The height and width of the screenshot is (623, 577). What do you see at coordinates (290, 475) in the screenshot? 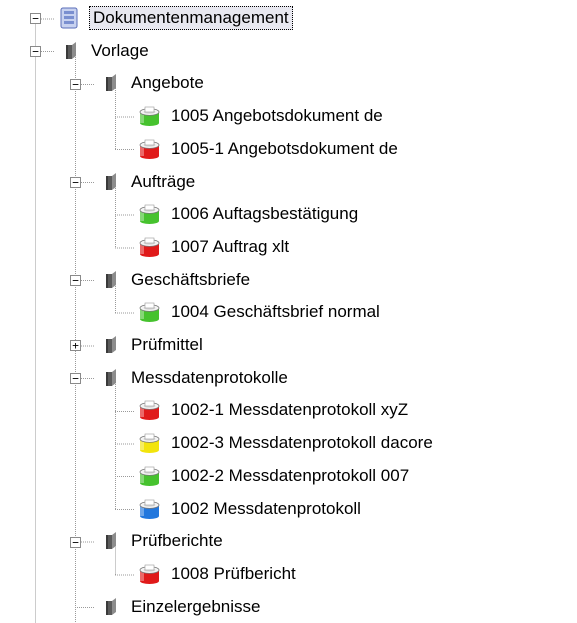
I see `tree-item-label: 1002-2 Messdatenprotokoll 007` at bounding box center [290, 475].